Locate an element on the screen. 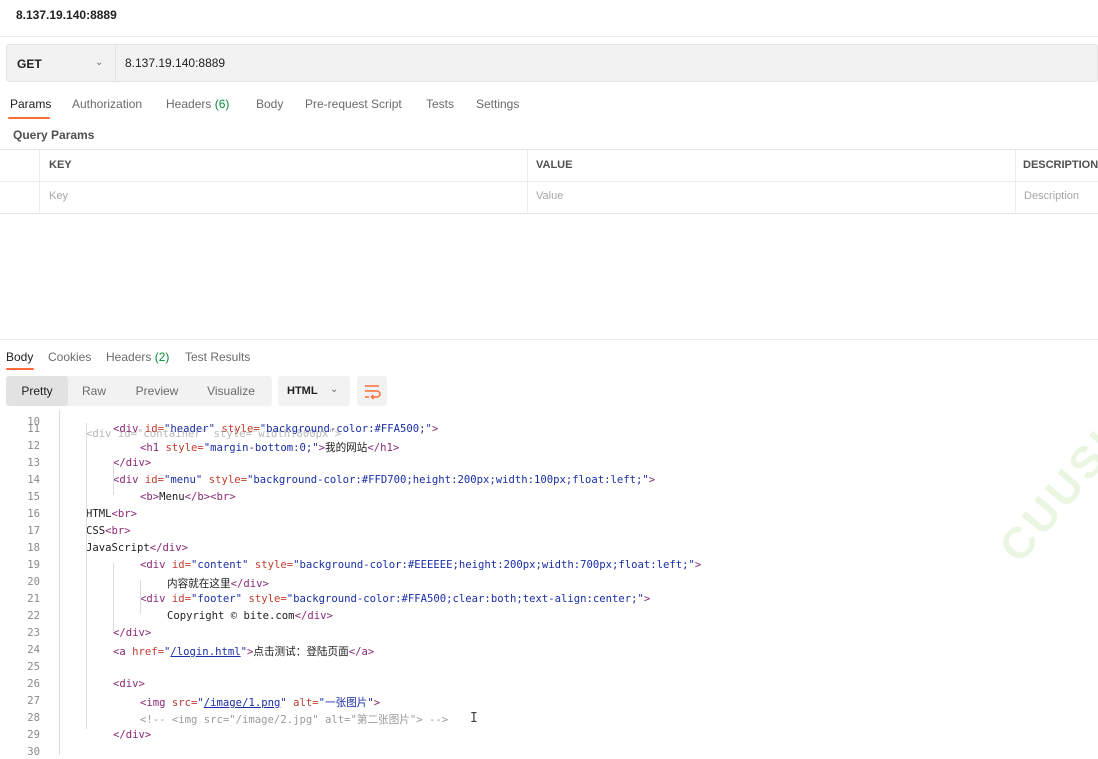  tab-response-headers: Headers (2) is located at coordinates (137, 357).